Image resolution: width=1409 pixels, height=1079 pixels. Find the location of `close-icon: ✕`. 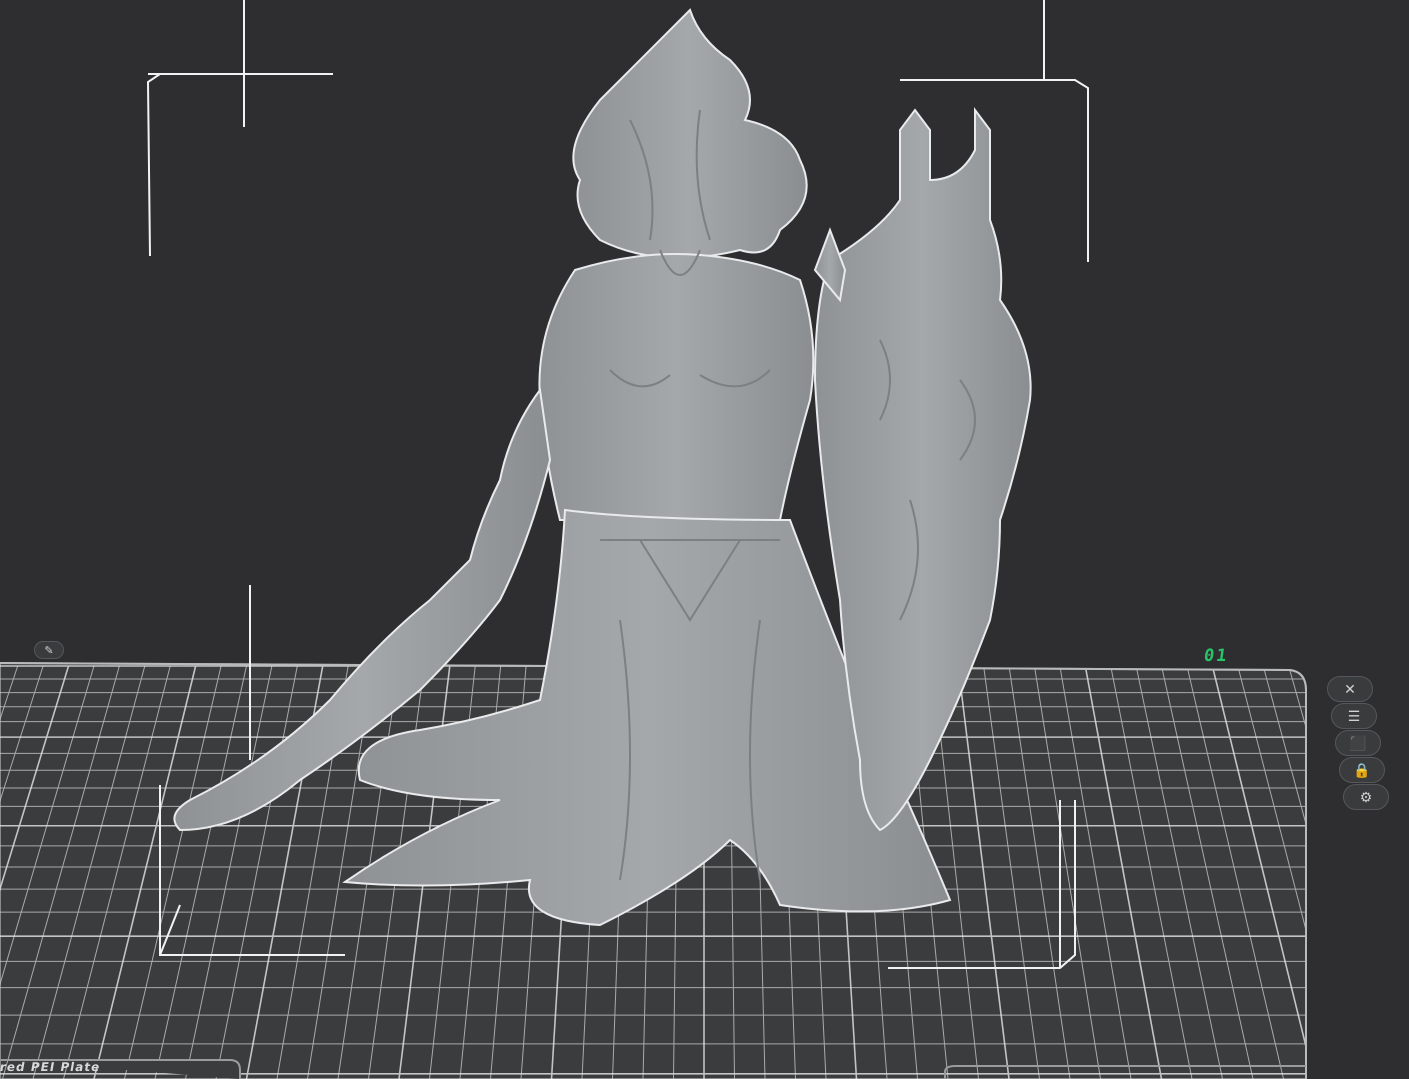

close-icon: ✕ is located at coordinates (1350, 689).